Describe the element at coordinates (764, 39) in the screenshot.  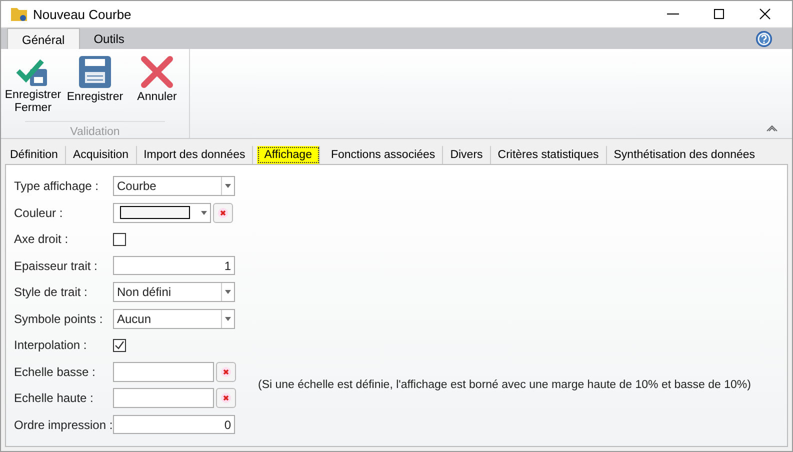
I see `help-icon` at that location.